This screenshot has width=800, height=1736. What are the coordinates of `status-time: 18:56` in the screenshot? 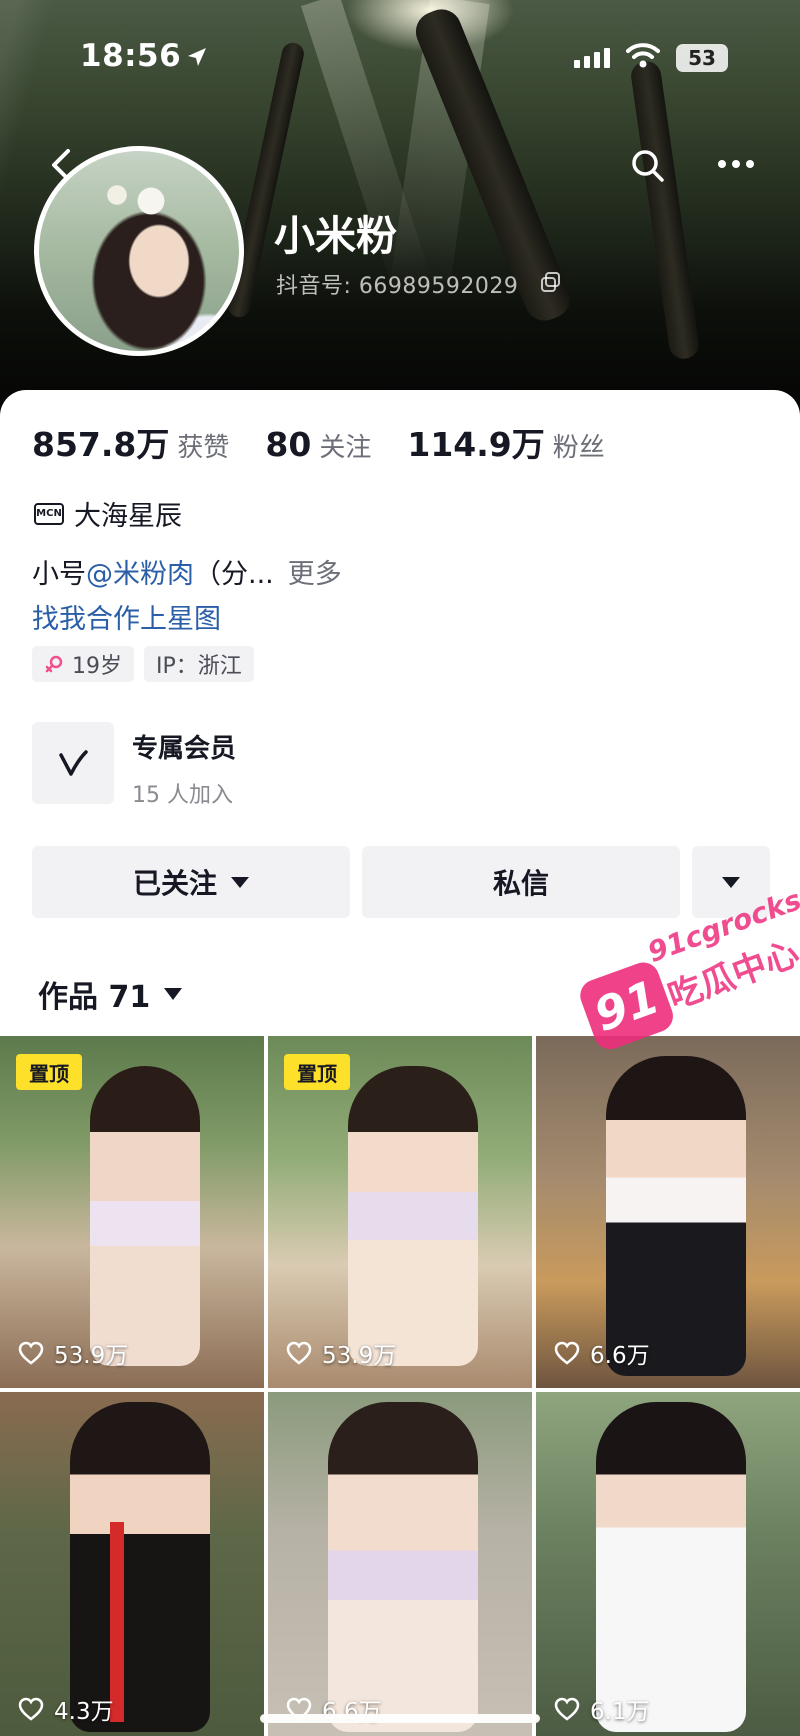 It's located at (131, 56).